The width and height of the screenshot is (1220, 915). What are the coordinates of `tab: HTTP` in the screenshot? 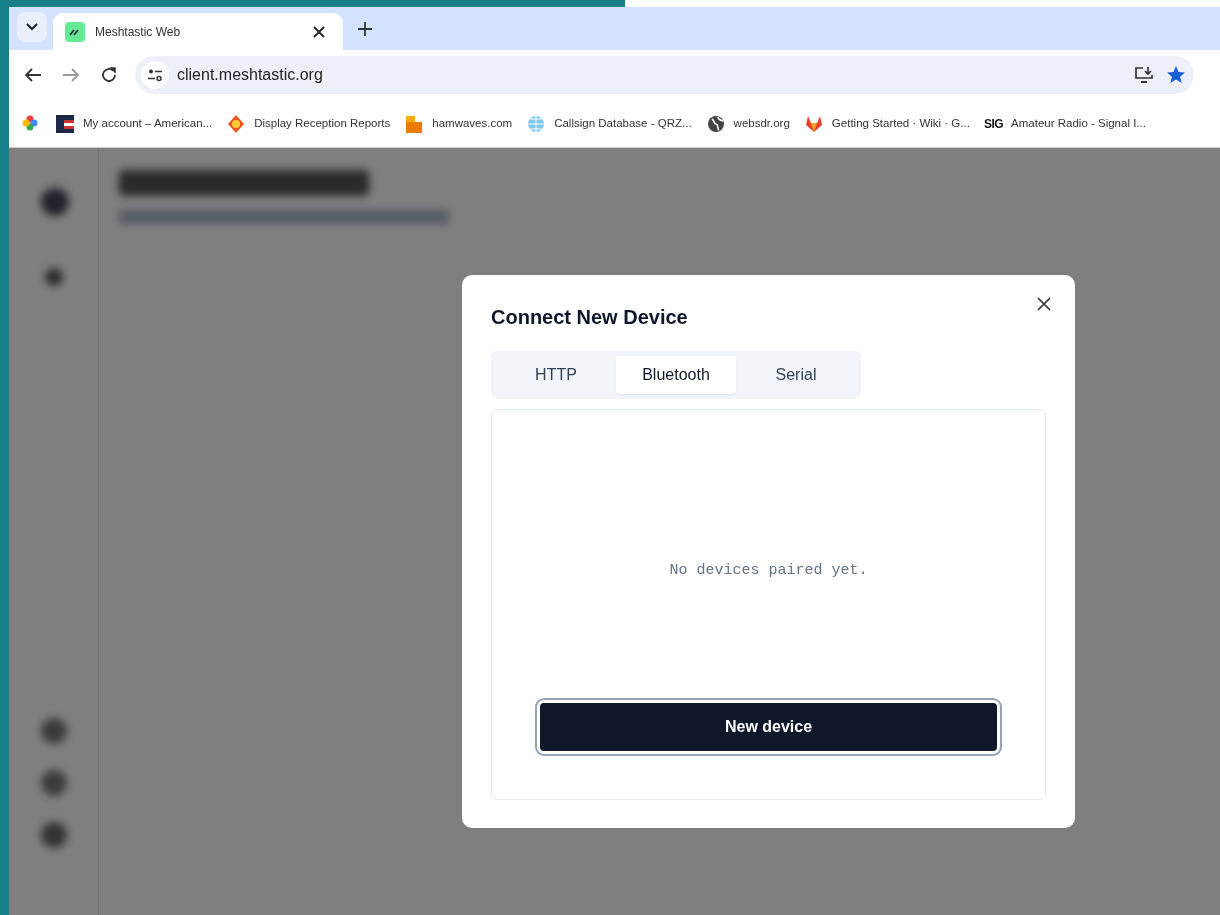 It's located at (556, 375).